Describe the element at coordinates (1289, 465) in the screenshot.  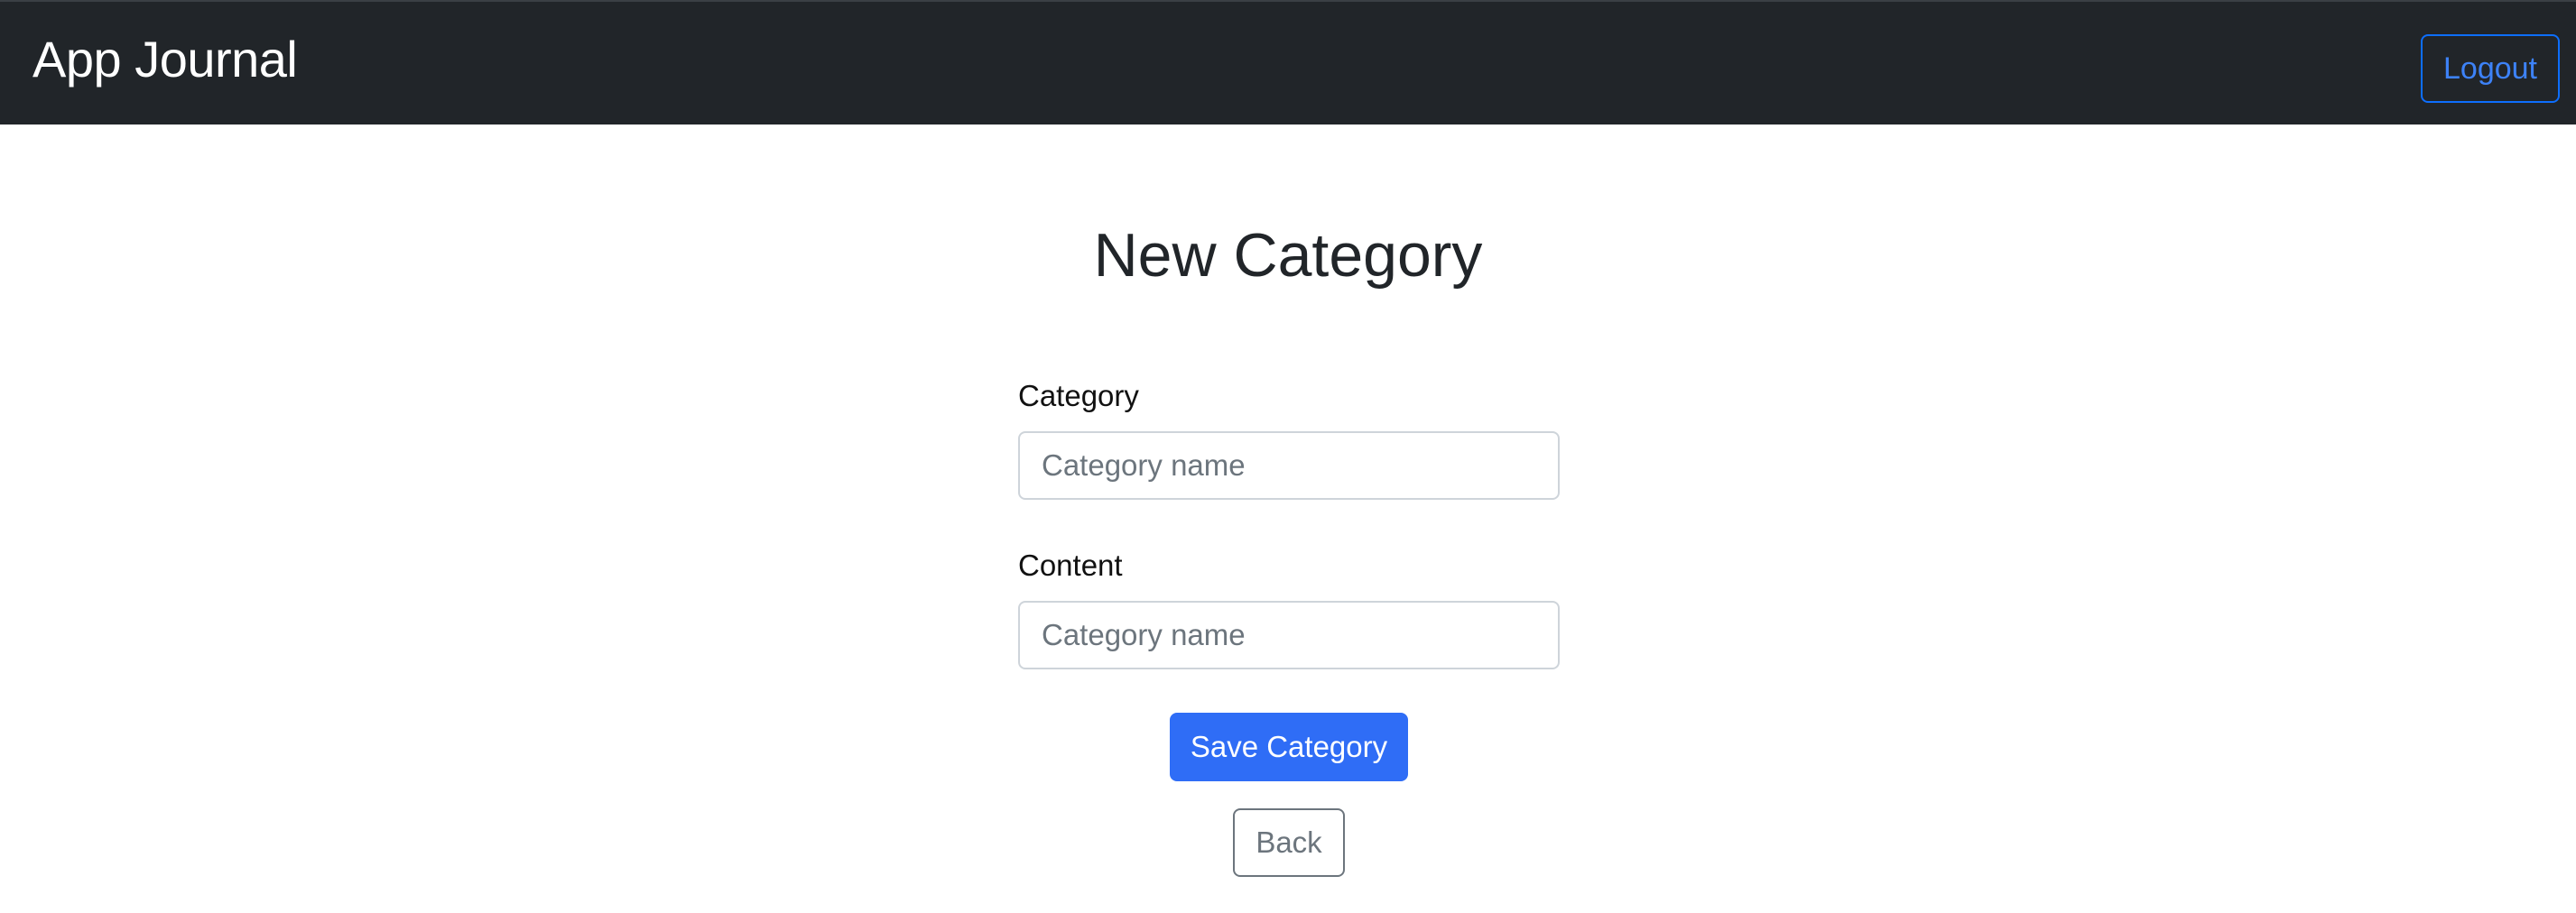
I see `category-input` at that location.